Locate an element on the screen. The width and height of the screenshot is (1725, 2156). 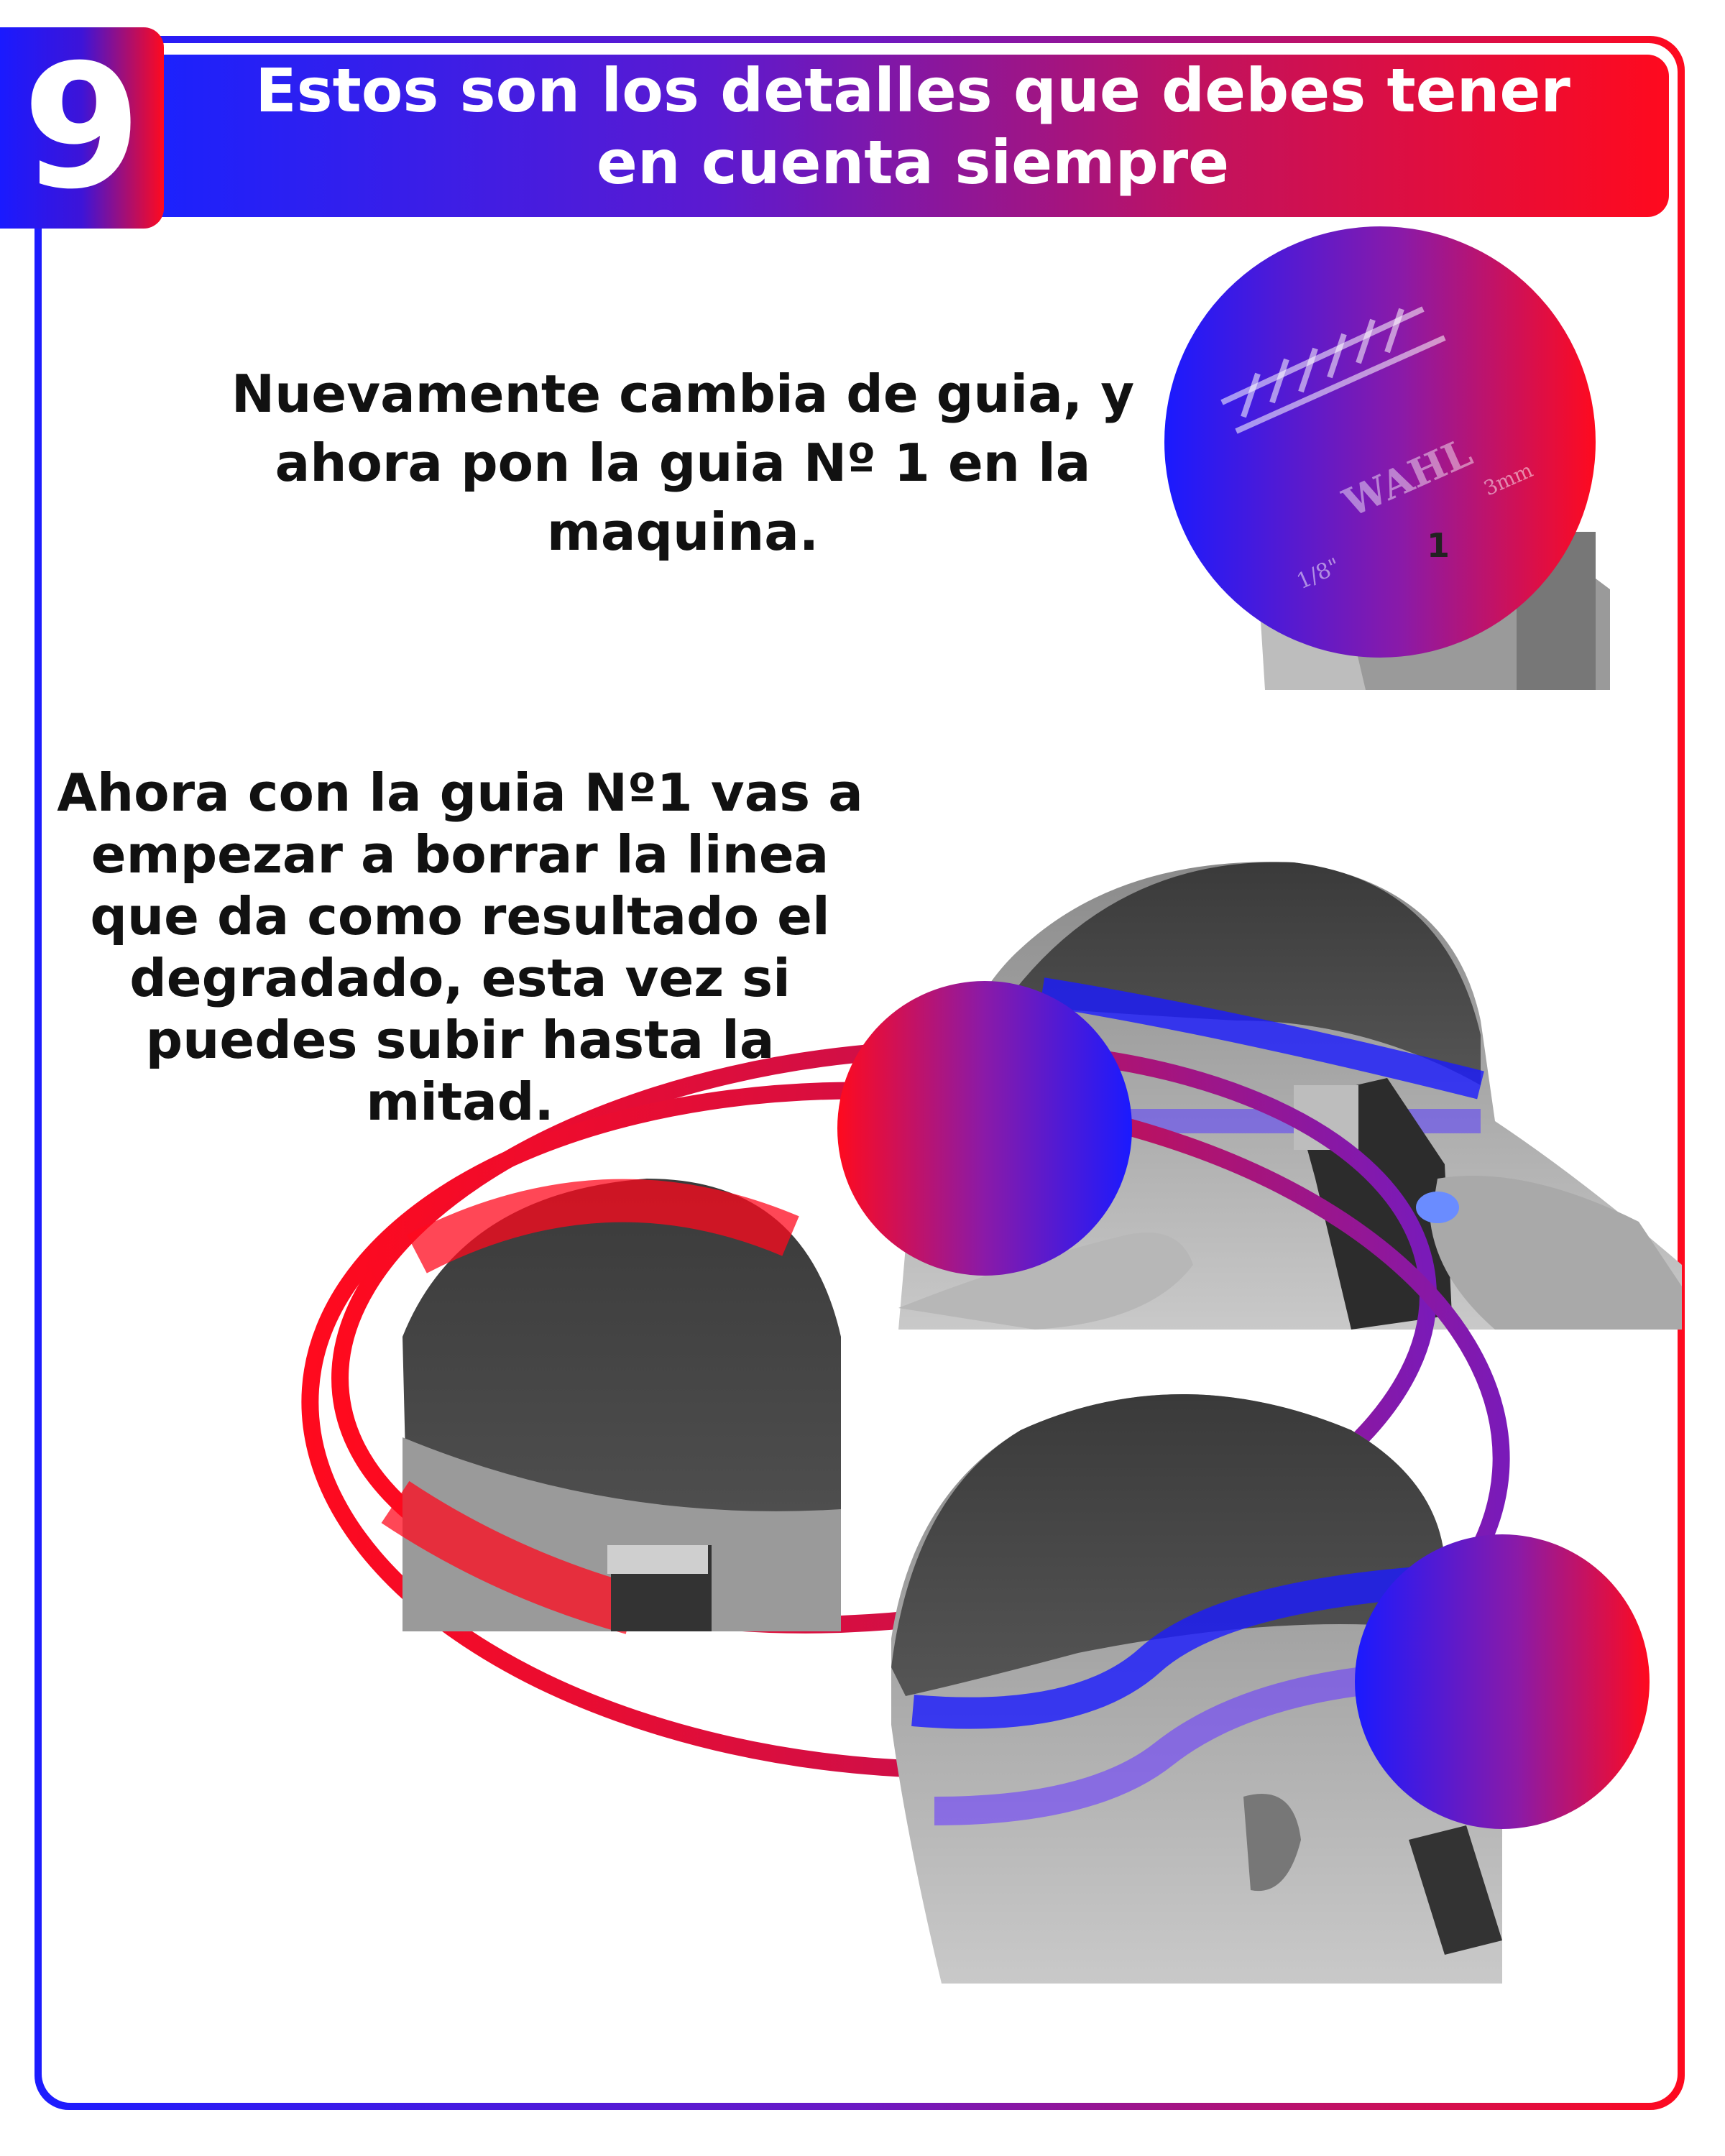
guard-size-text: 1 is located at coordinates (1438, 545).